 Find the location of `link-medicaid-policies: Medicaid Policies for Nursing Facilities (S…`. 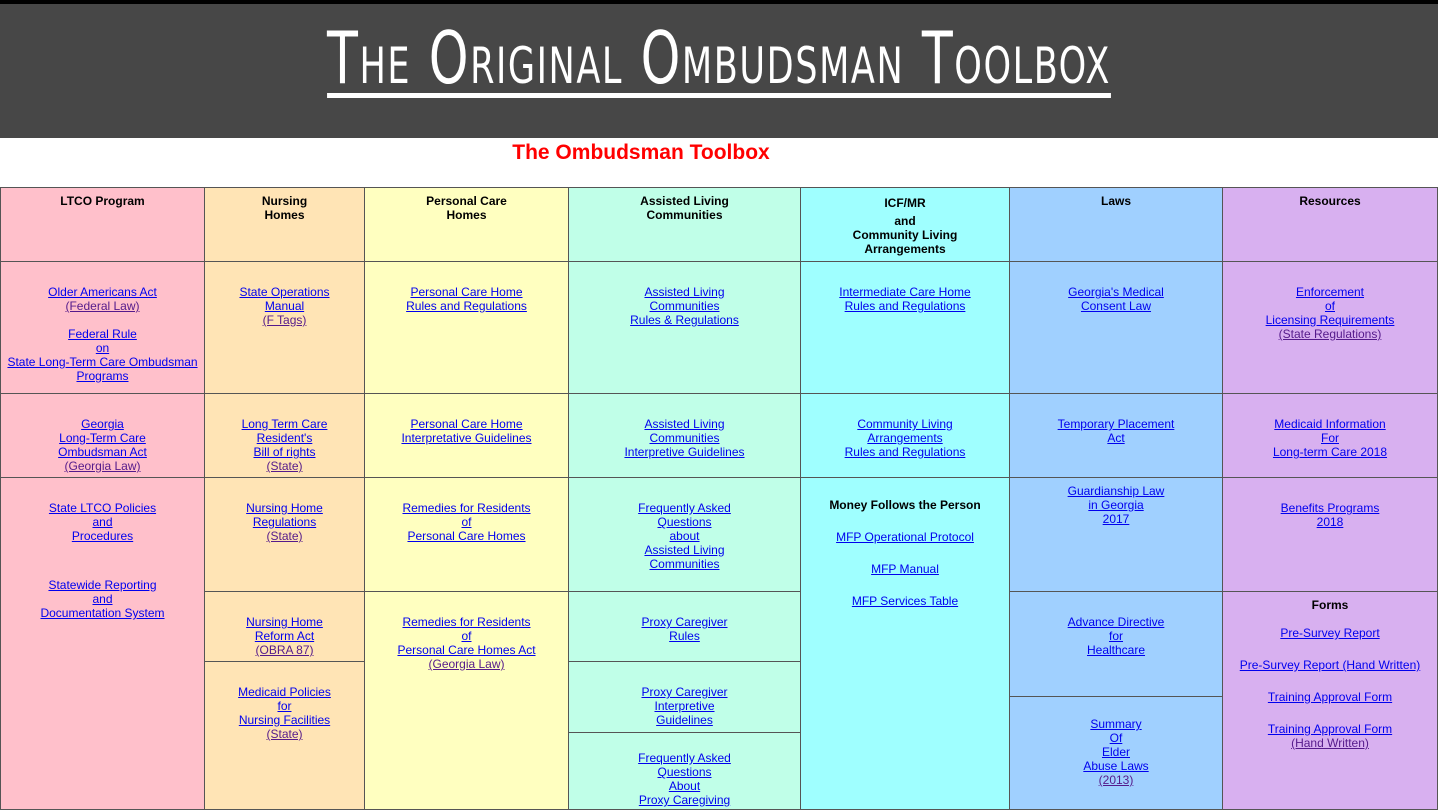

link-medicaid-policies: Medicaid Policies for Nursing Facilities (S… is located at coordinates (284, 713).